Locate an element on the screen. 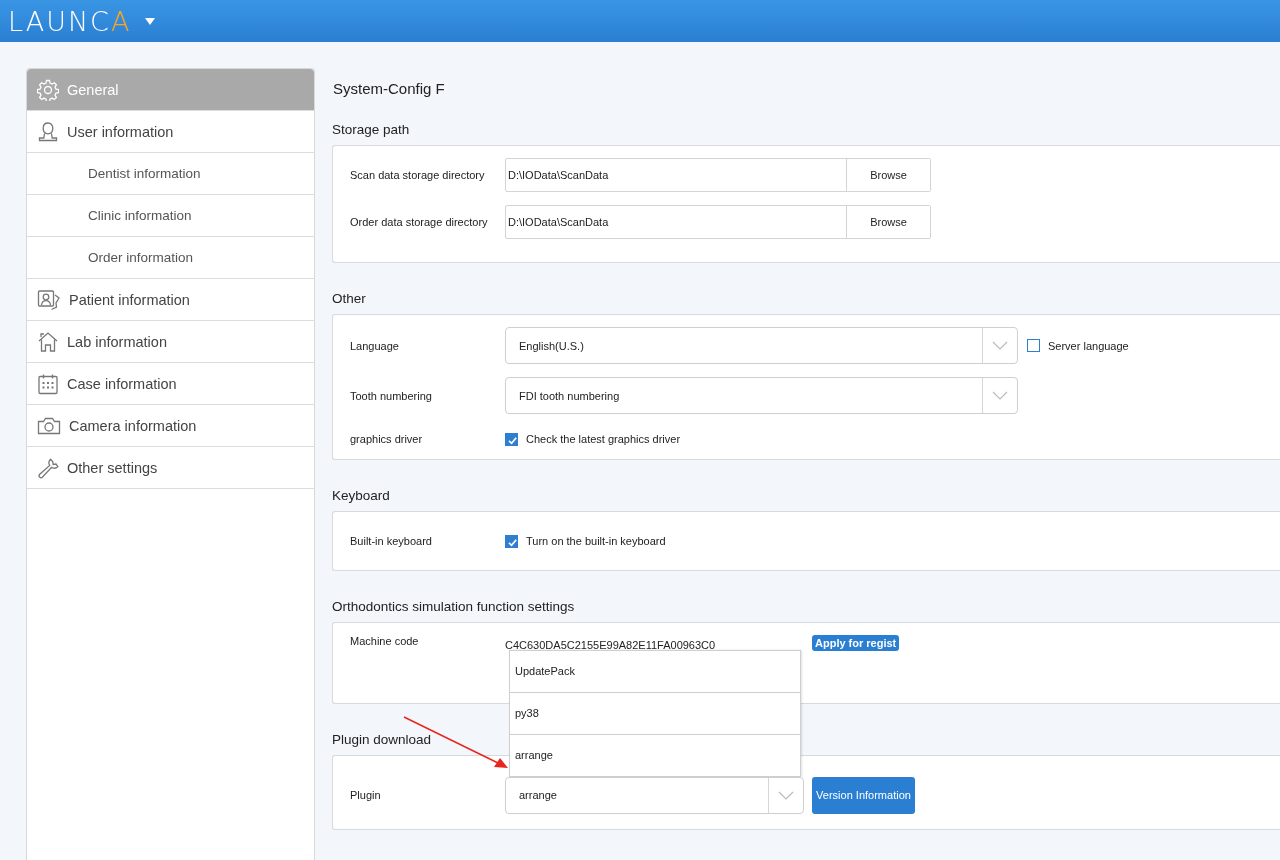  section-title: Other is located at coordinates (349, 299).